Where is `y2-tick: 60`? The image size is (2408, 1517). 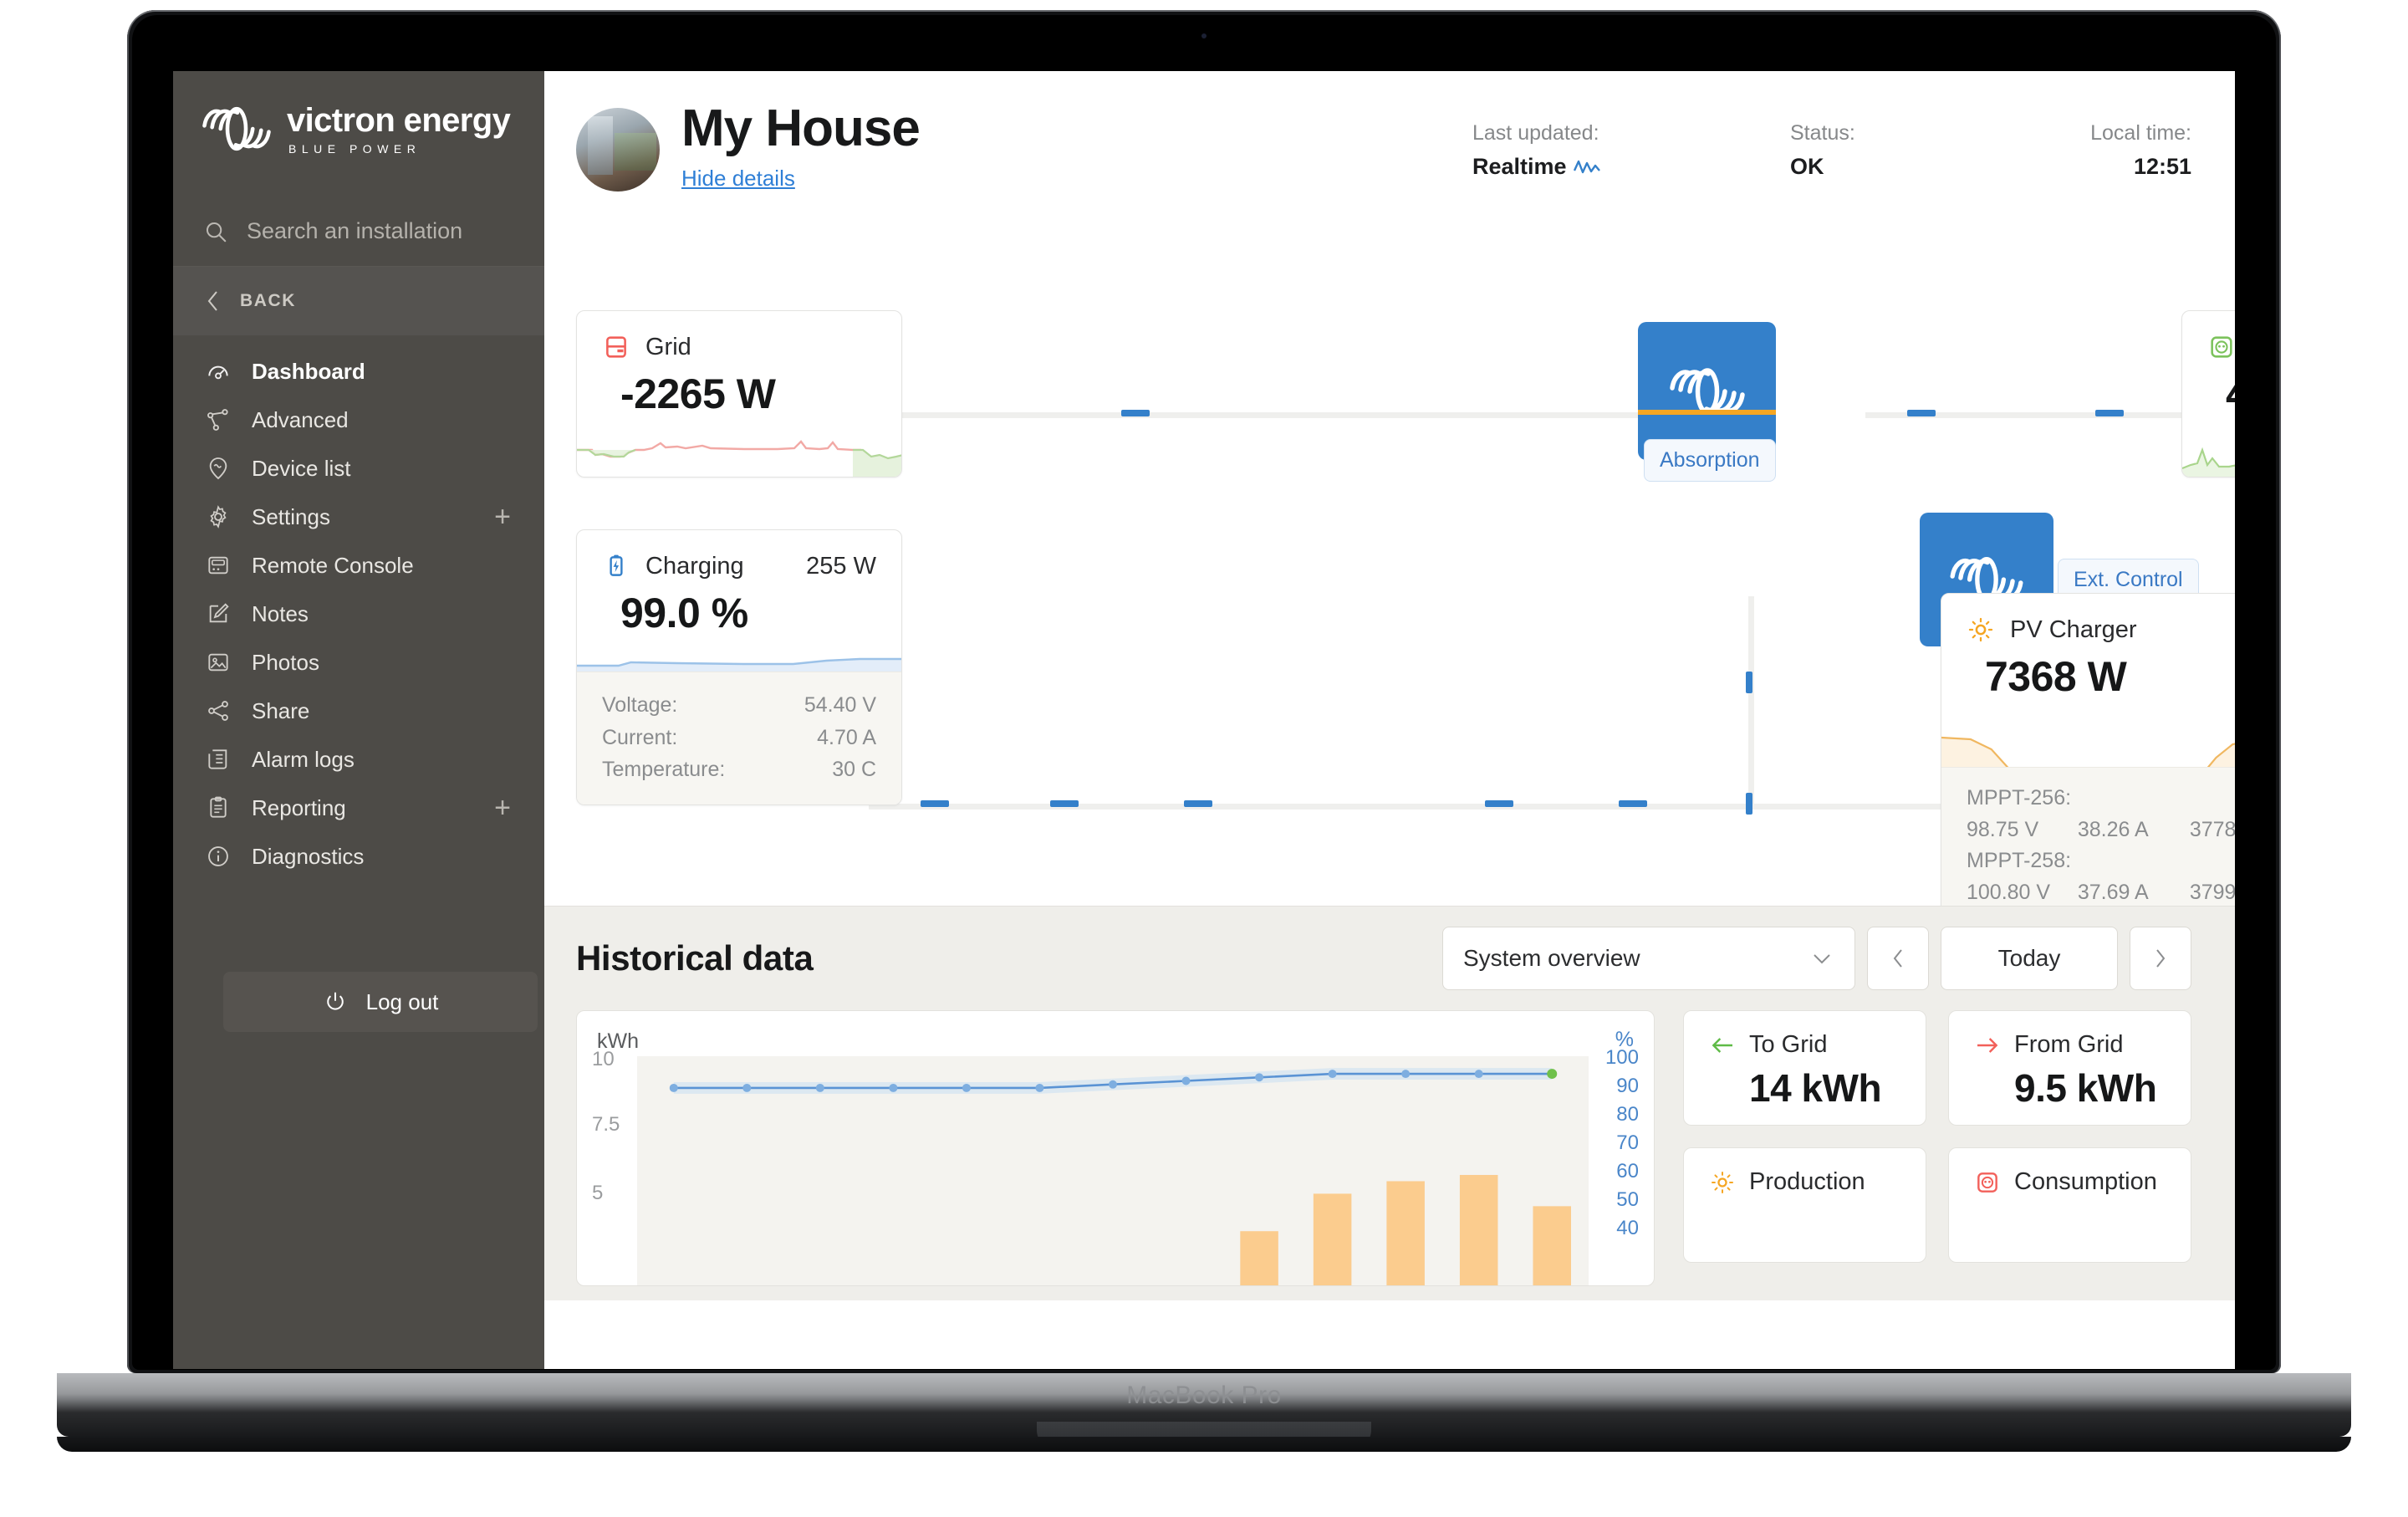
y2-tick: 60 is located at coordinates (1628, 1171).